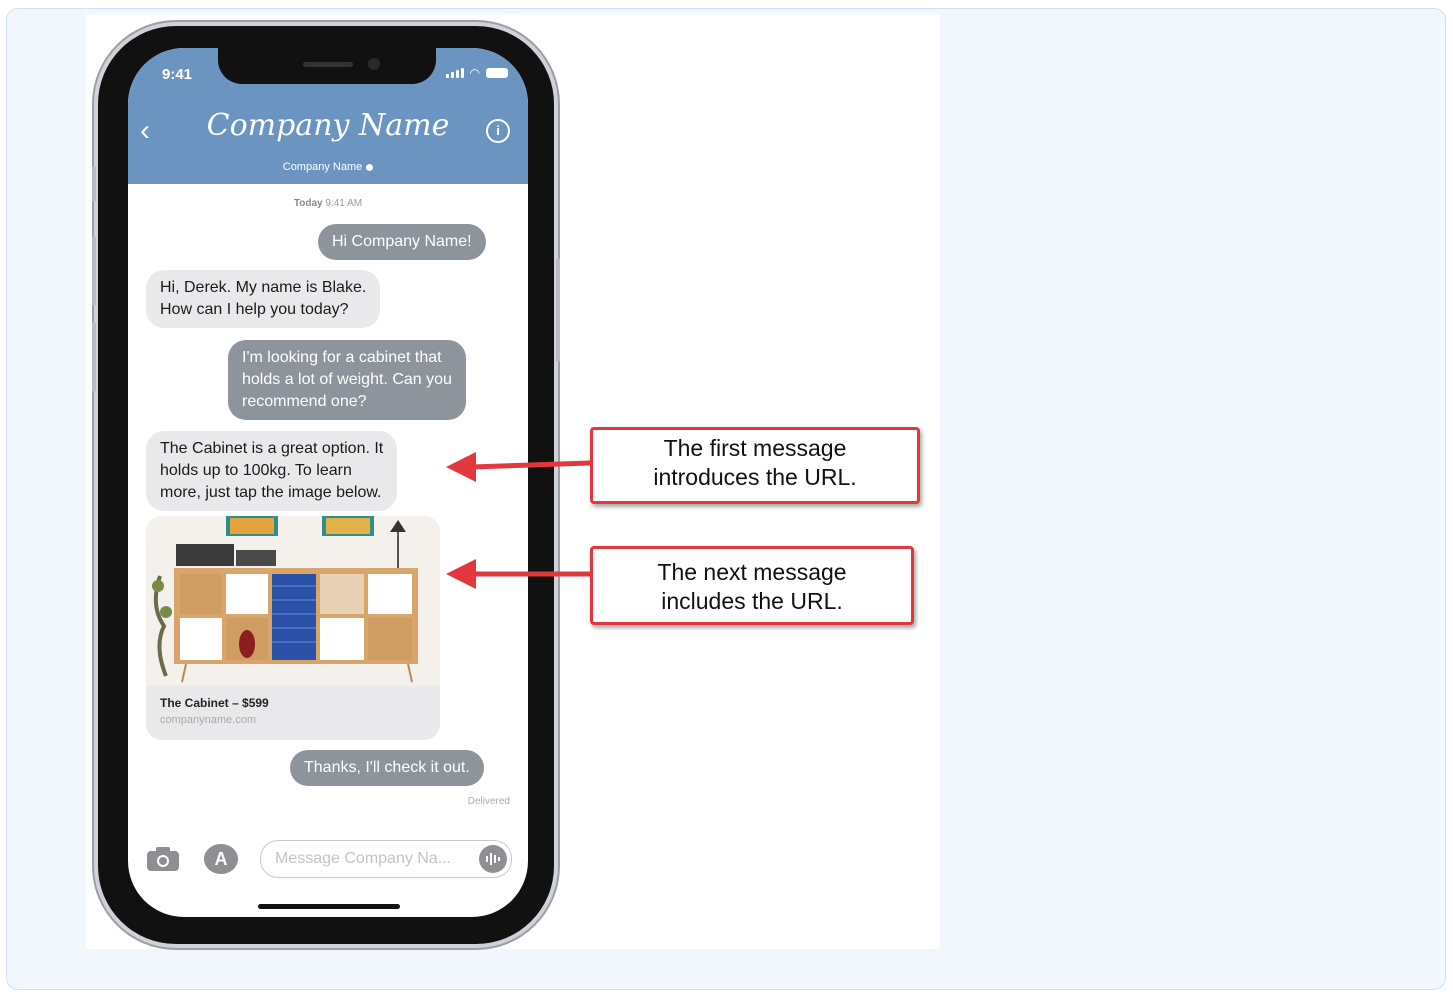 The width and height of the screenshot is (1453, 992). Describe the element at coordinates (752, 585) in the screenshot. I see `callout-next-message: The next message includes the URL.` at that location.